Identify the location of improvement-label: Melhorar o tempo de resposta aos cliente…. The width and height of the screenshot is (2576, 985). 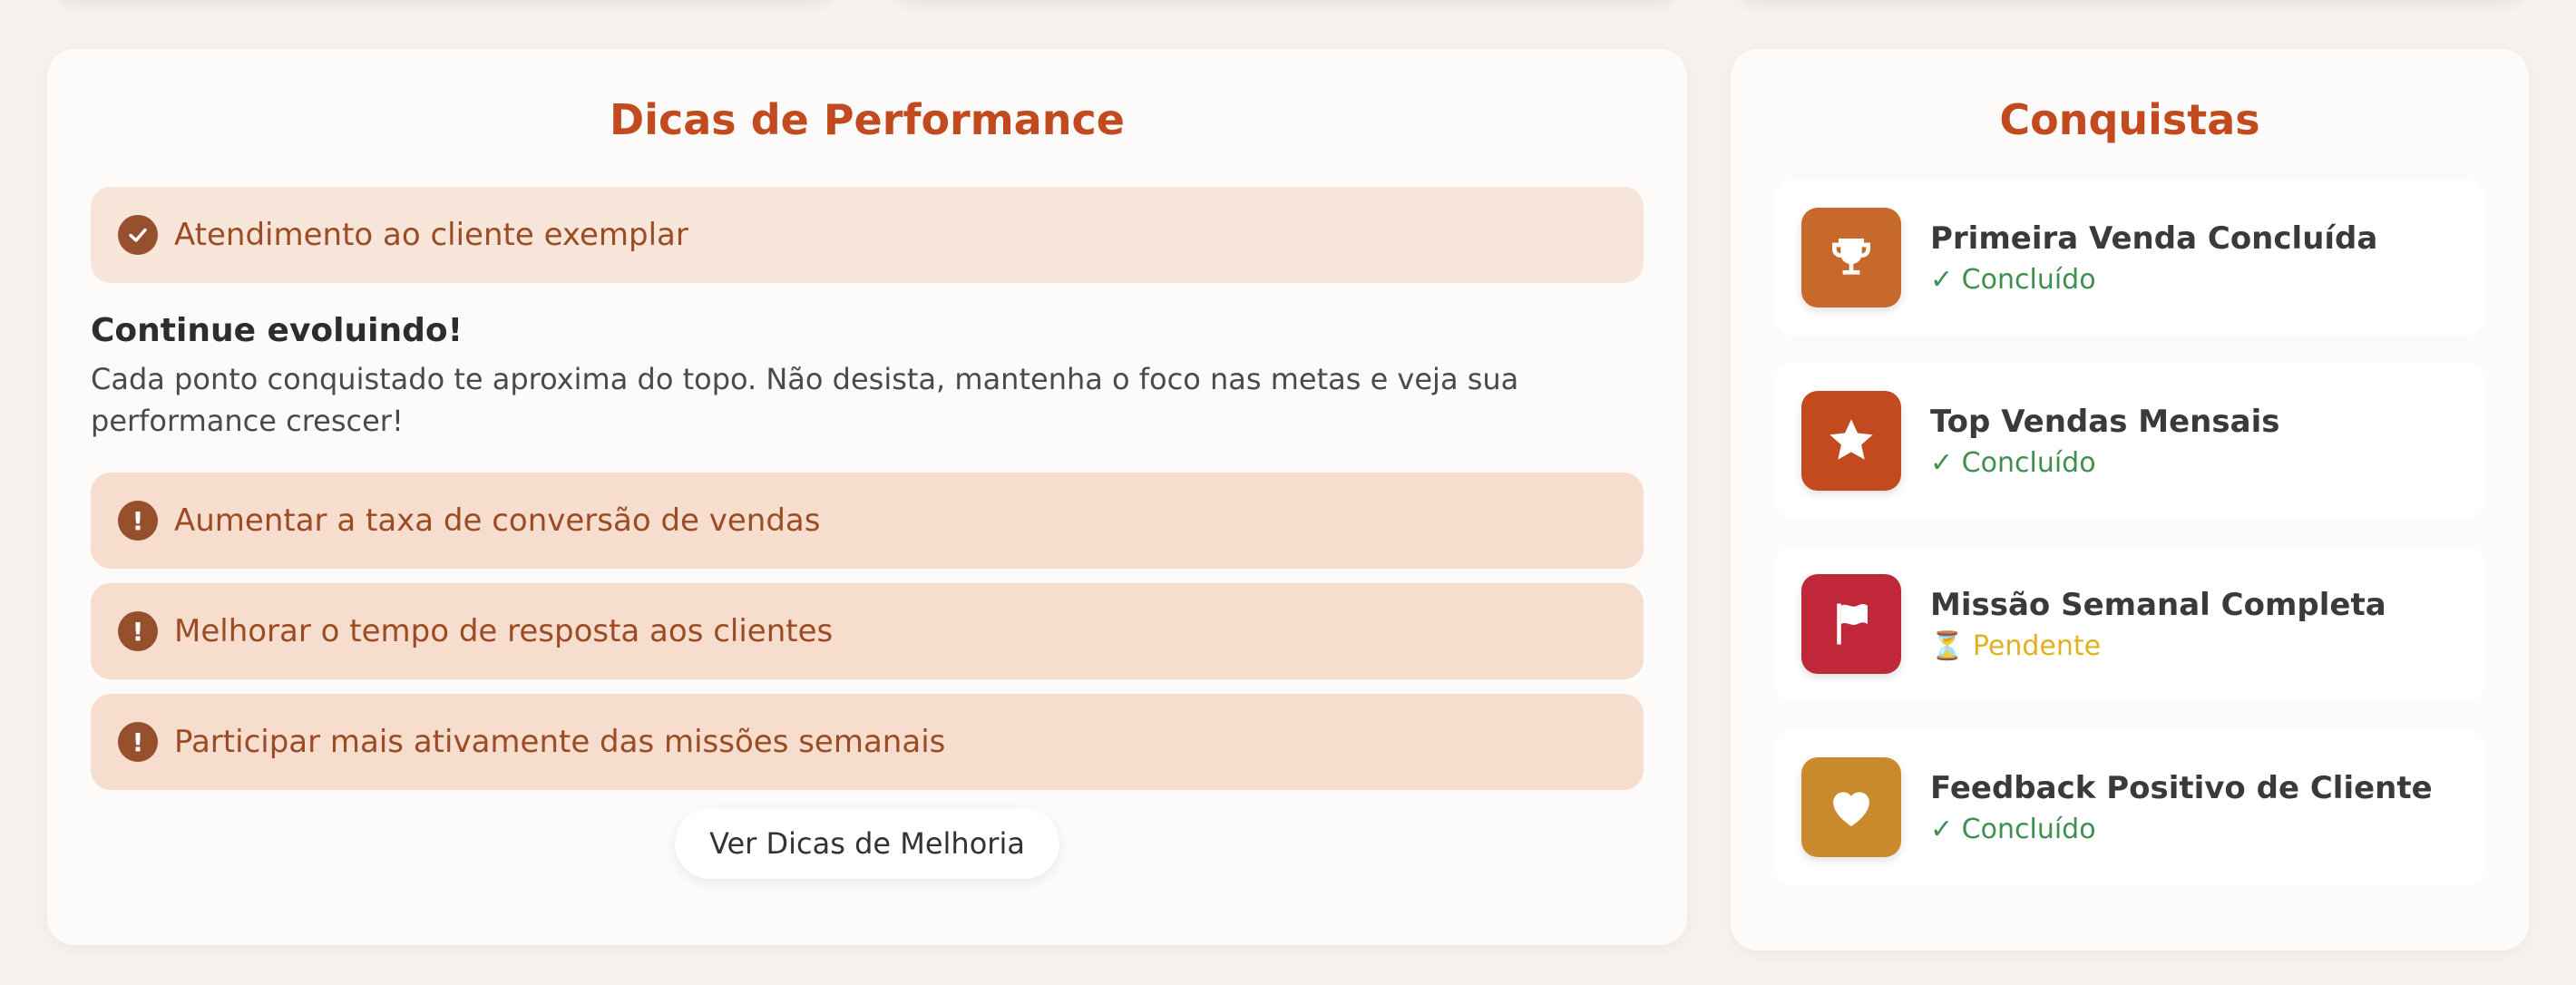
(504, 631).